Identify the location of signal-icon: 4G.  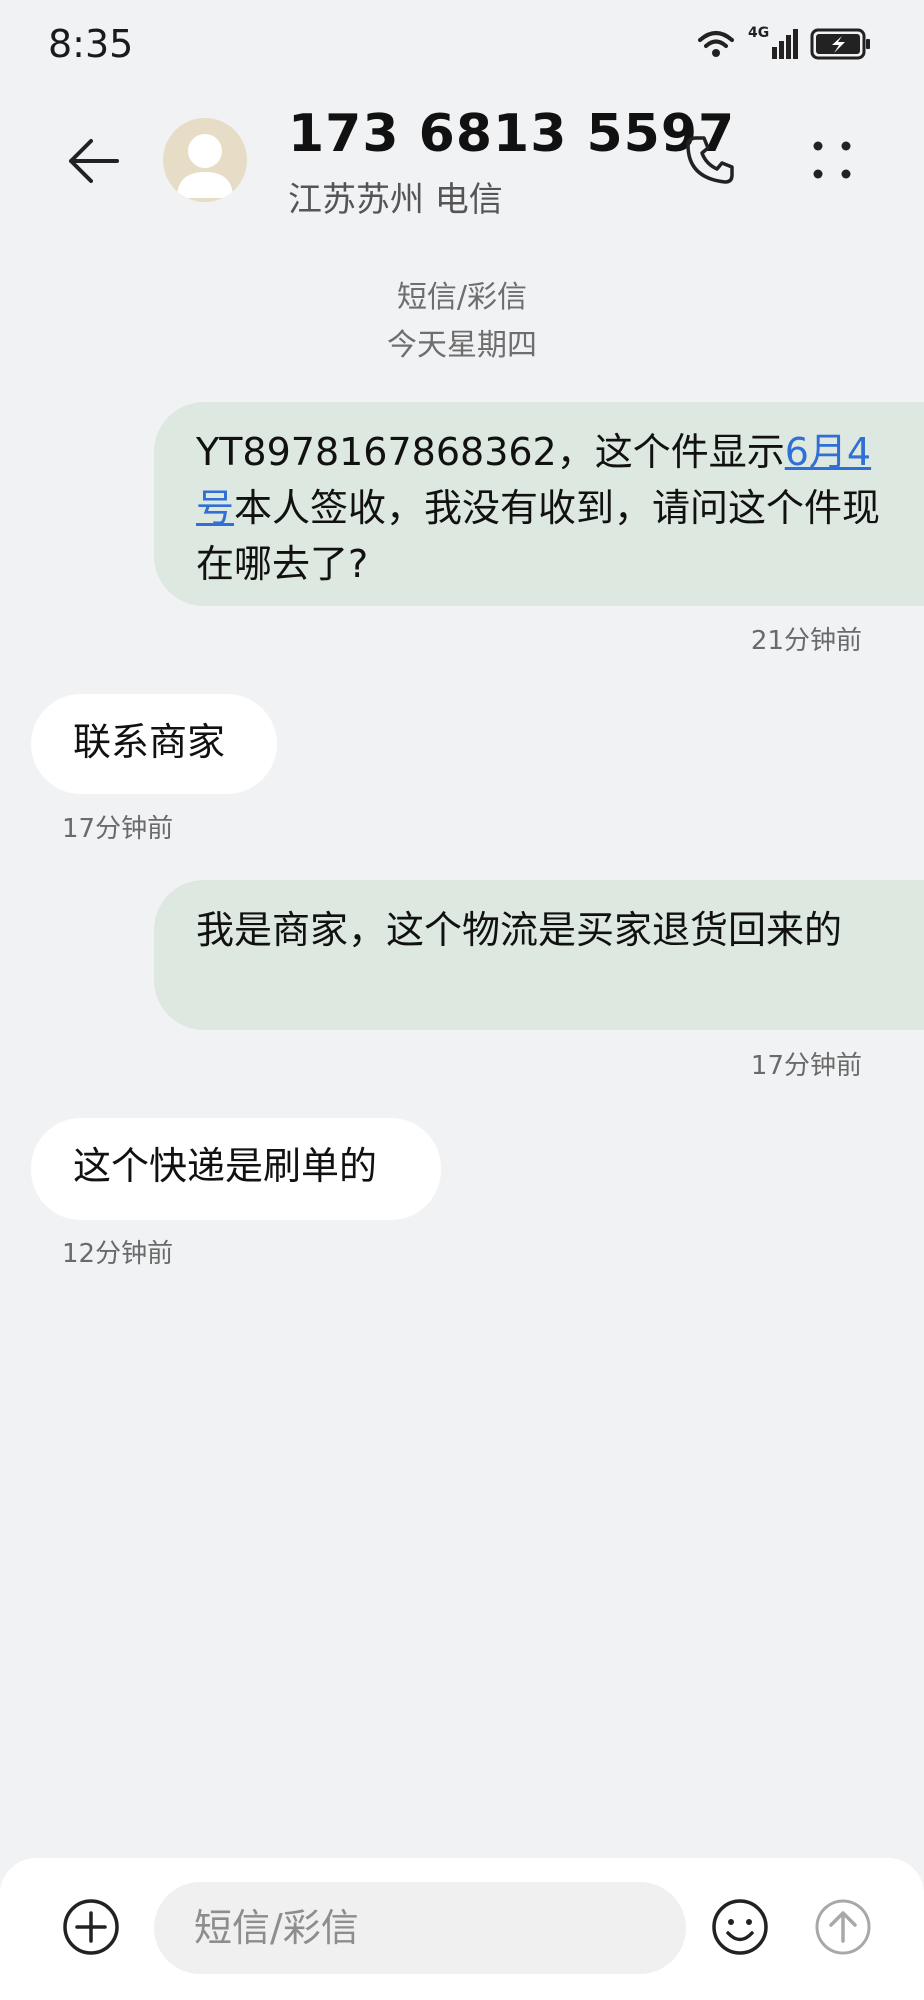
(773, 43).